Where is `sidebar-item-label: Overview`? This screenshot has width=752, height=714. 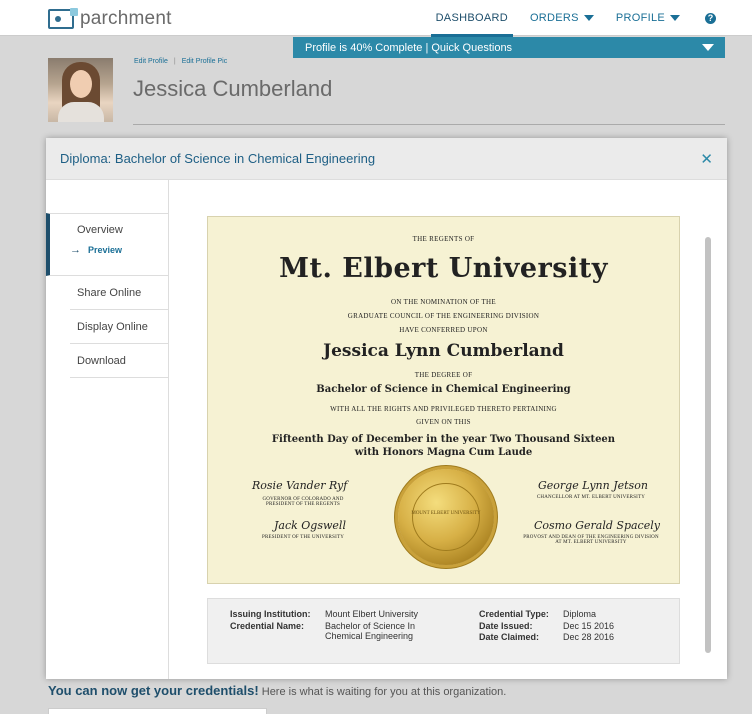 sidebar-item-label: Overview is located at coordinates (100, 230).